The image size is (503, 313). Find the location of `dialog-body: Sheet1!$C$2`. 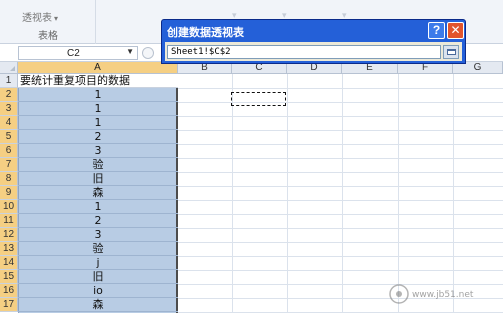

dialog-body: Sheet1!$C$2 is located at coordinates (313, 51).